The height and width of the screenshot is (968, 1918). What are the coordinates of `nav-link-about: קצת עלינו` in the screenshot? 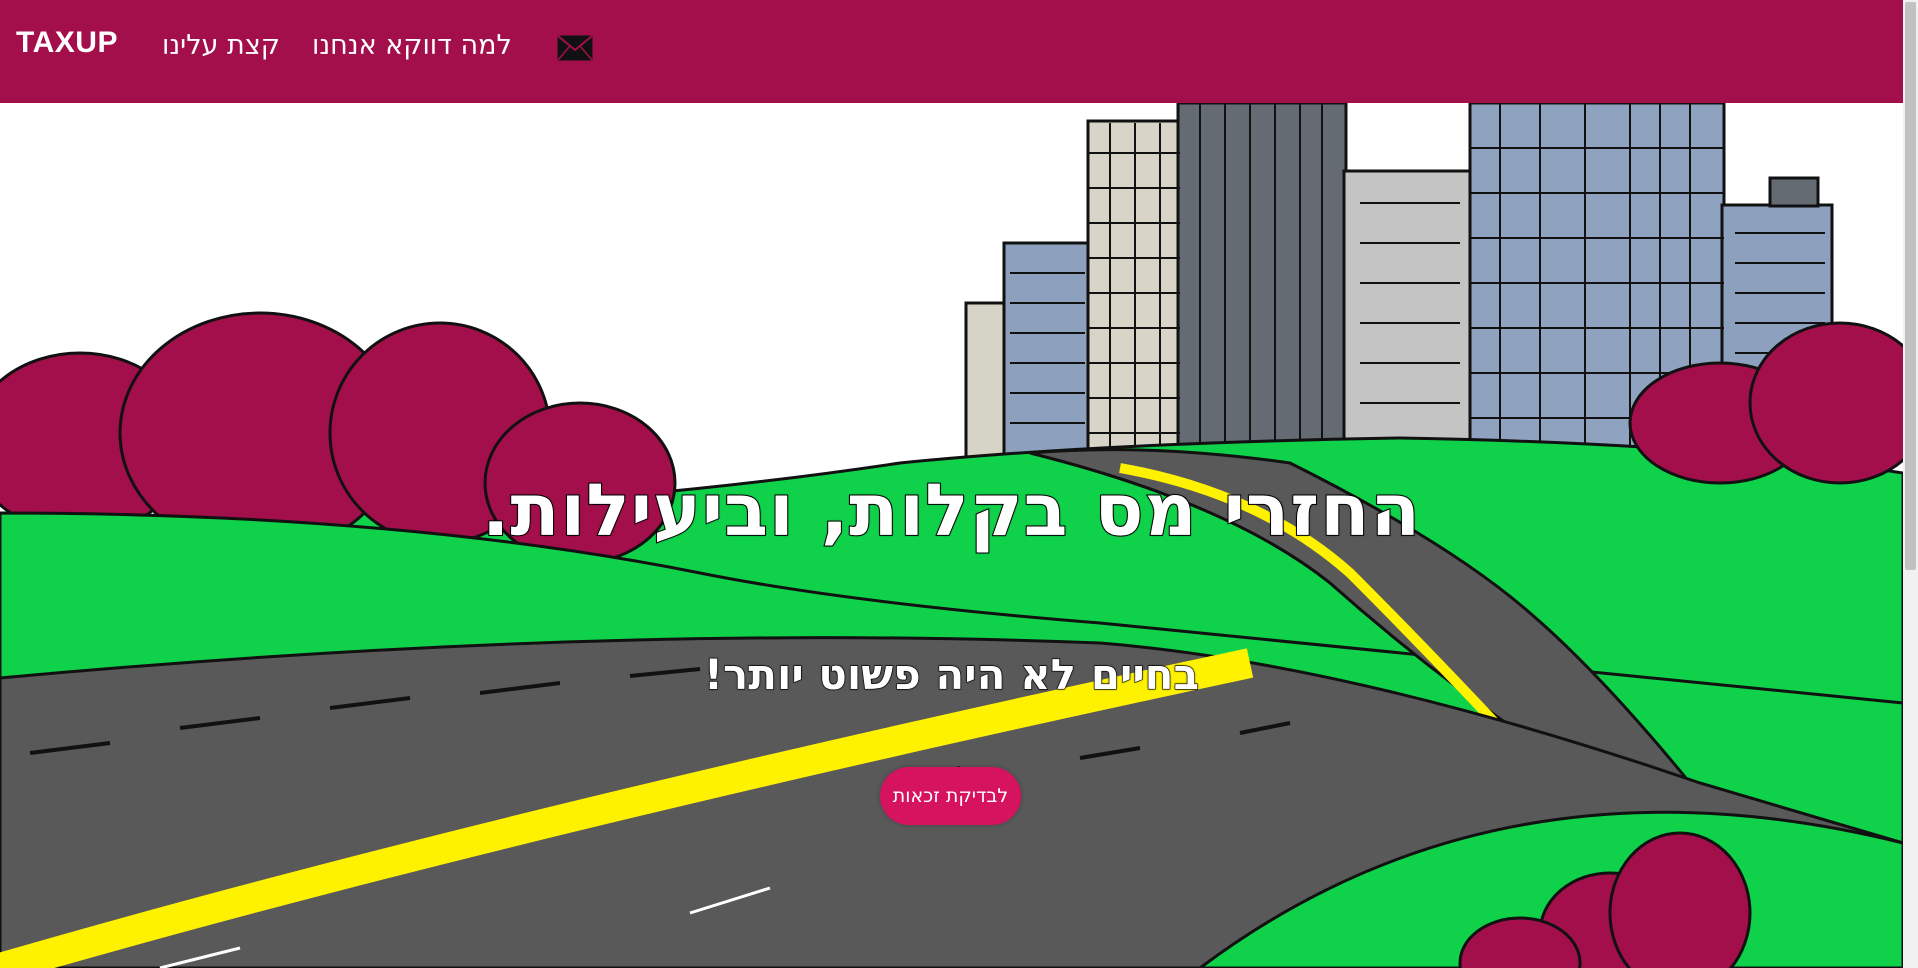 It's located at (221, 45).